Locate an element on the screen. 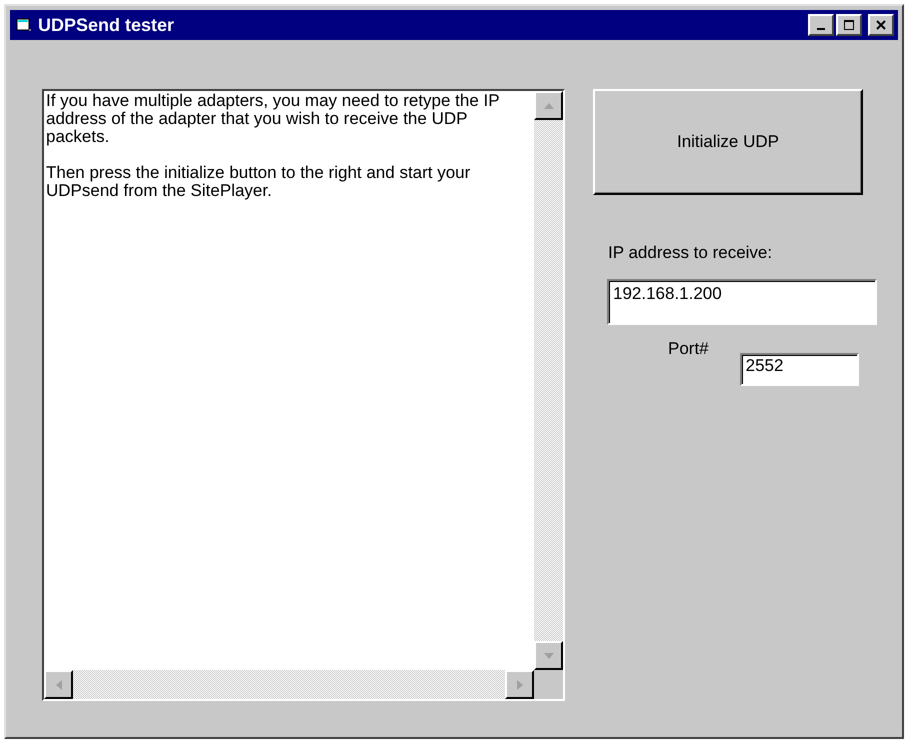 This screenshot has height=743, width=909. close-icon is located at coordinates (881, 25).